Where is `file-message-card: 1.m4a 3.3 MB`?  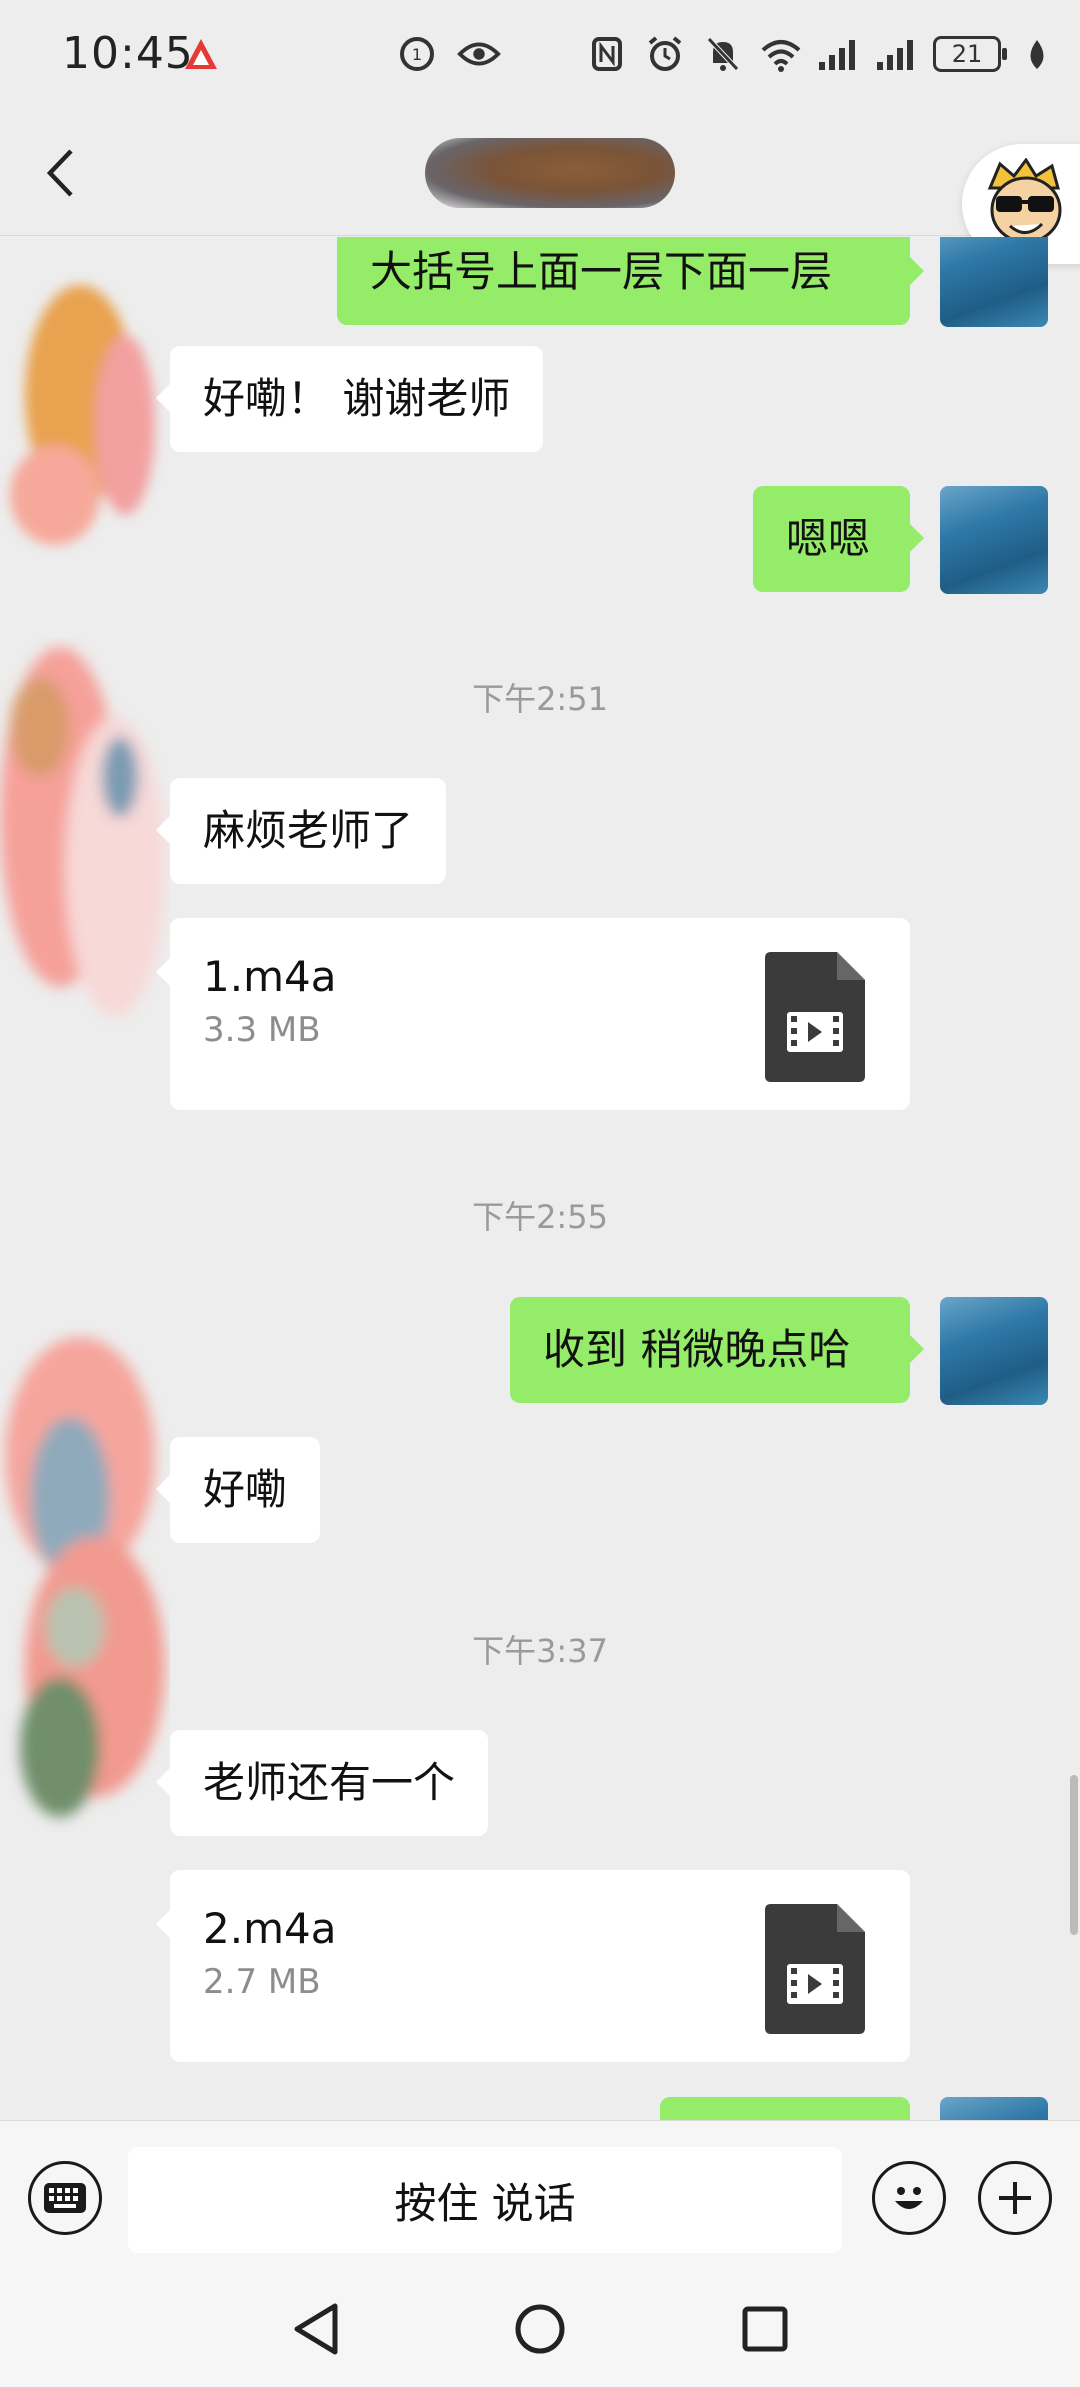
file-message-card: 1.m4a 3.3 MB is located at coordinates (533, 1014).